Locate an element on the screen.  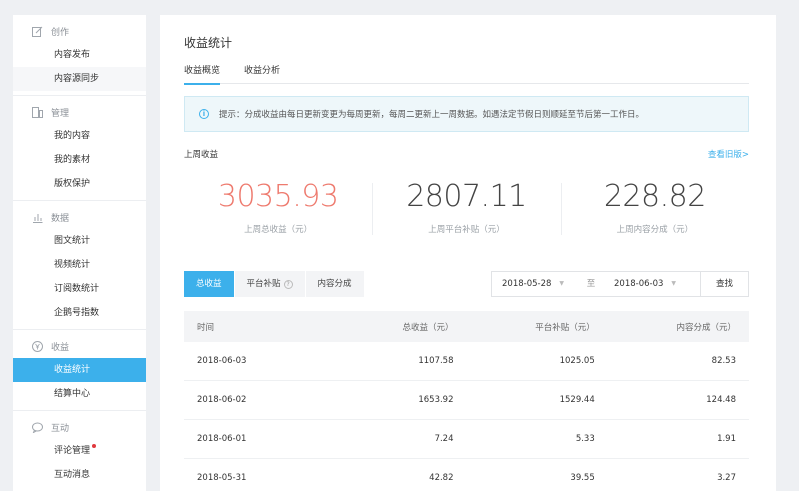
sidebar-section-create: 创作 内容发布 内容源同步 is located at coordinates (79, 55).